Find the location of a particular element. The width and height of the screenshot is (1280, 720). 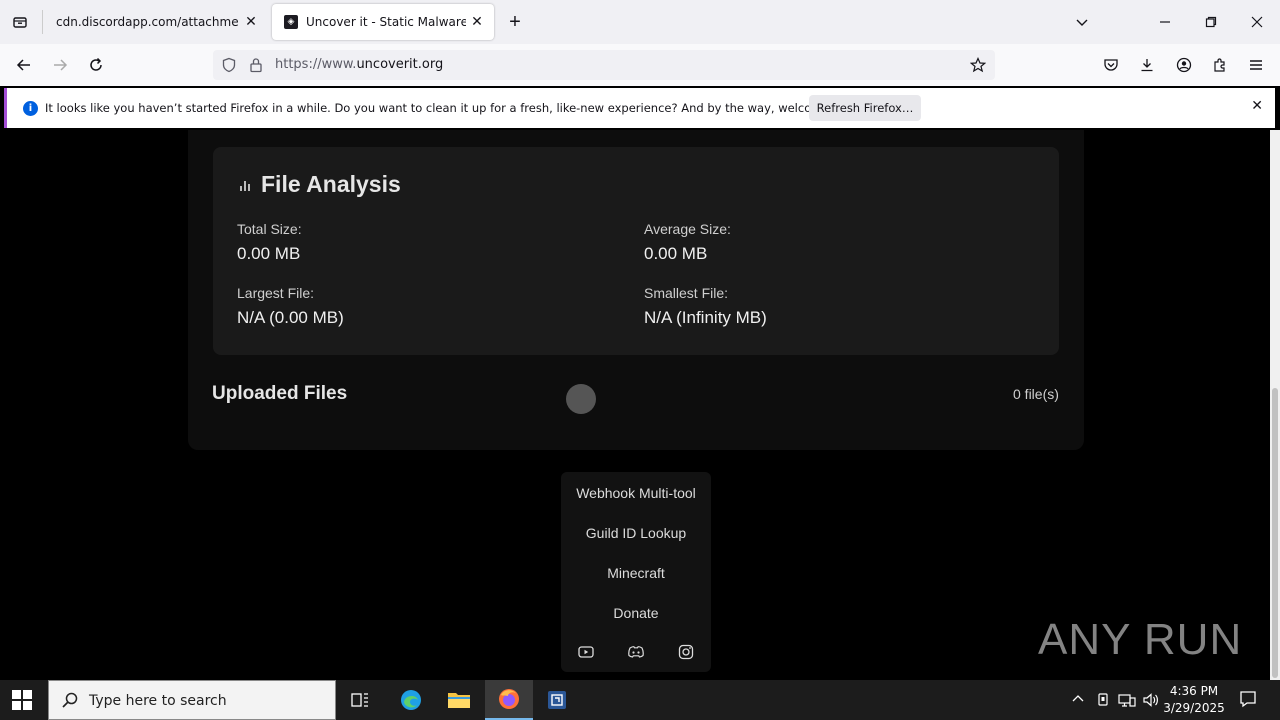

file-analysis-heading: File Analysis is located at coordinates (319, 184).